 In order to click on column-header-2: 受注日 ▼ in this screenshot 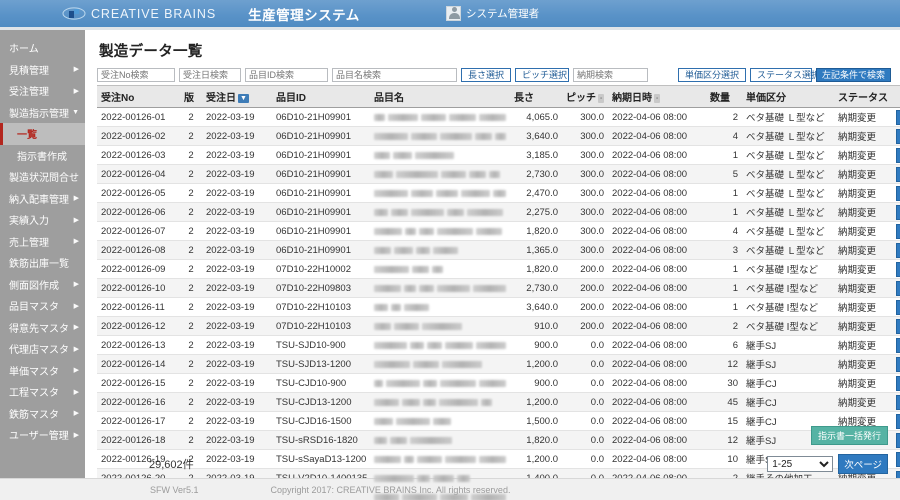, I will do `click(237, 96)`.